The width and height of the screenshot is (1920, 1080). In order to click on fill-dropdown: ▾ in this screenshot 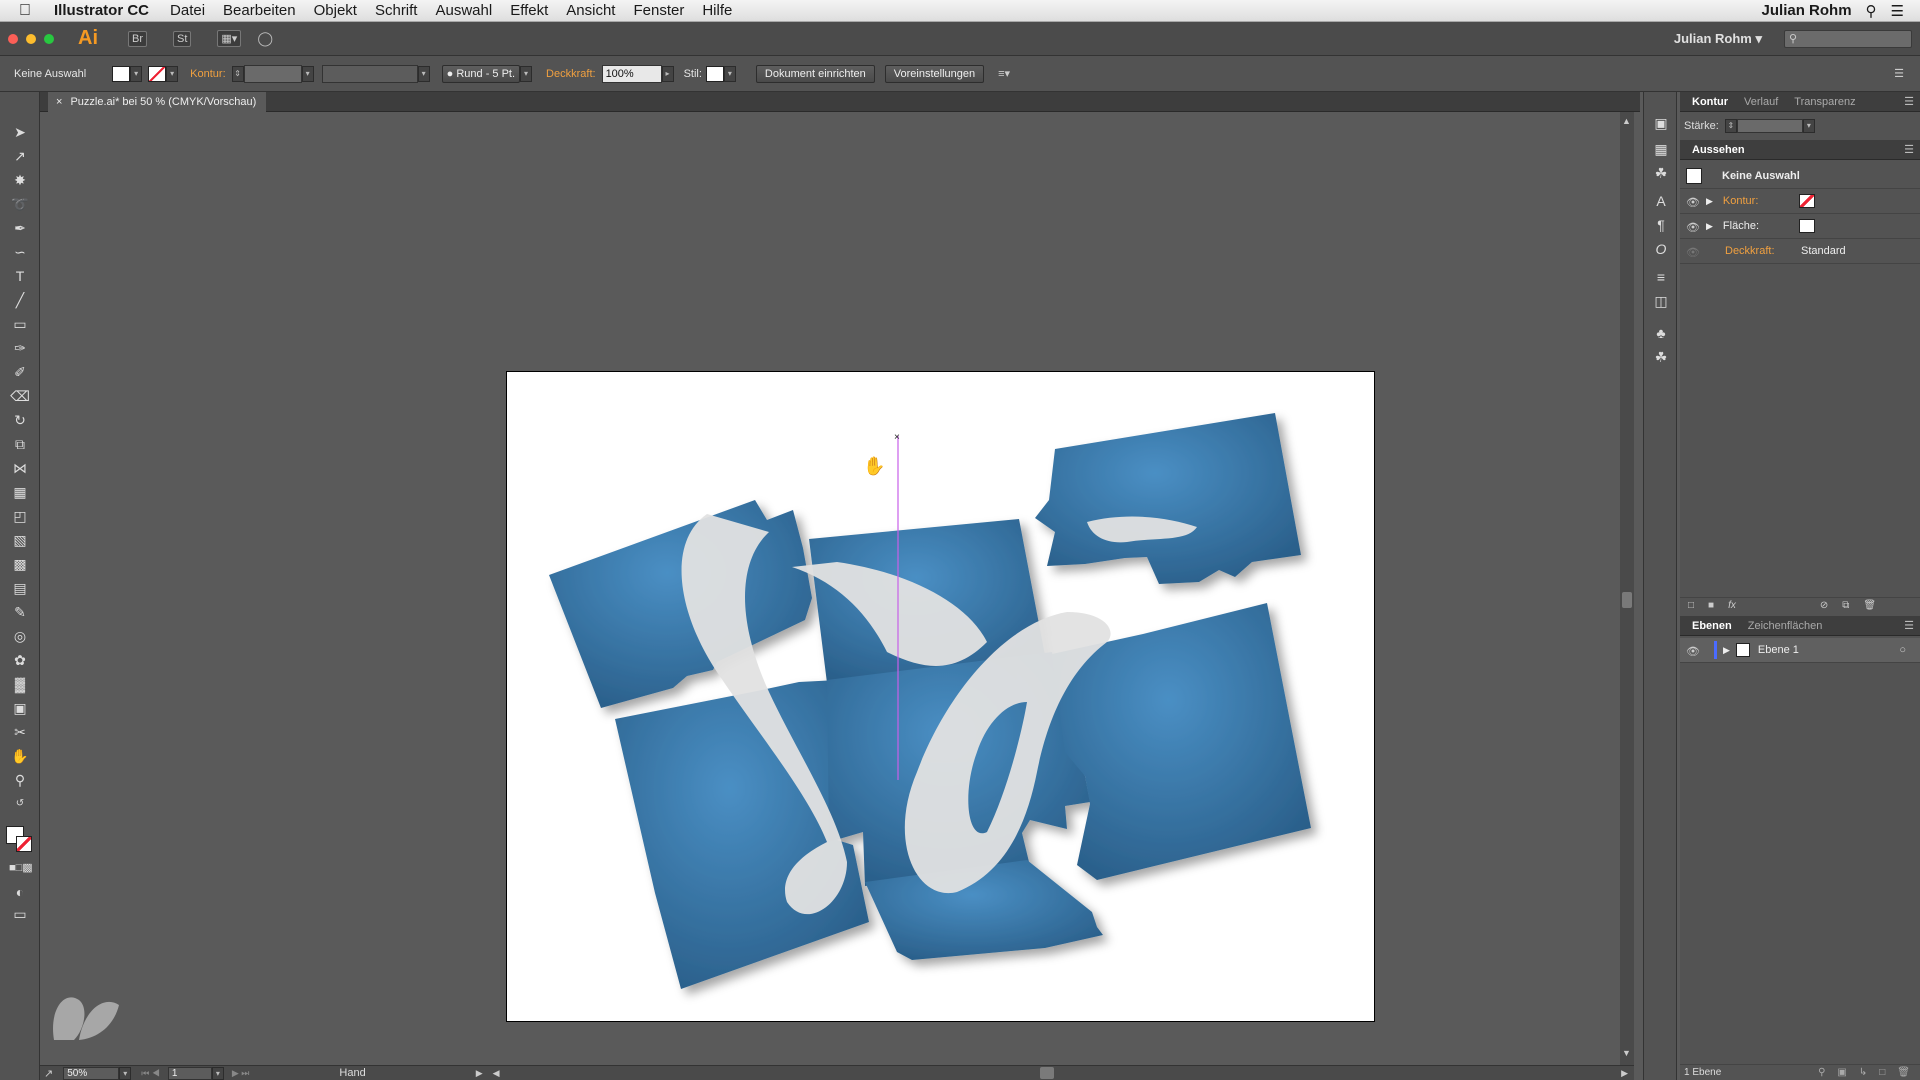, I will do `click(136, 73)`.